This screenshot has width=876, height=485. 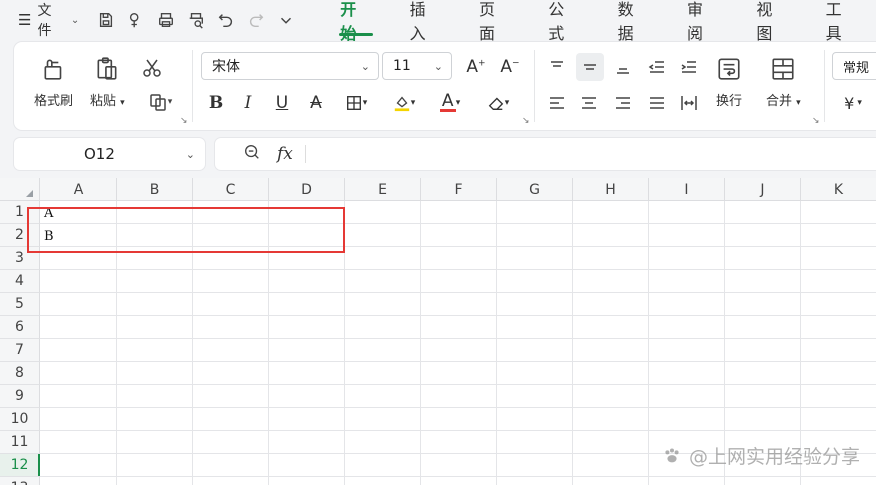 I want to click on ribbon-tabs: 开始 插入 页面 公式 数据 审阅 视图 工具, so click(x=598, y=21).